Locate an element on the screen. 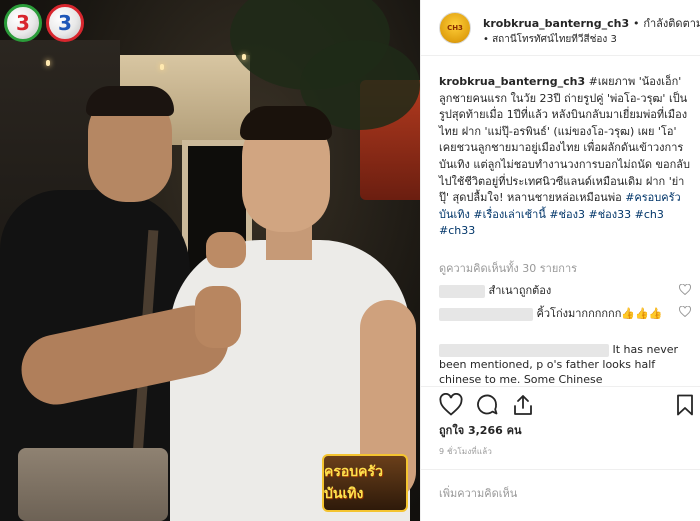 The width and height of the screenshot is (700, 521). bookmark-icon is located at coordinates (685, 405).